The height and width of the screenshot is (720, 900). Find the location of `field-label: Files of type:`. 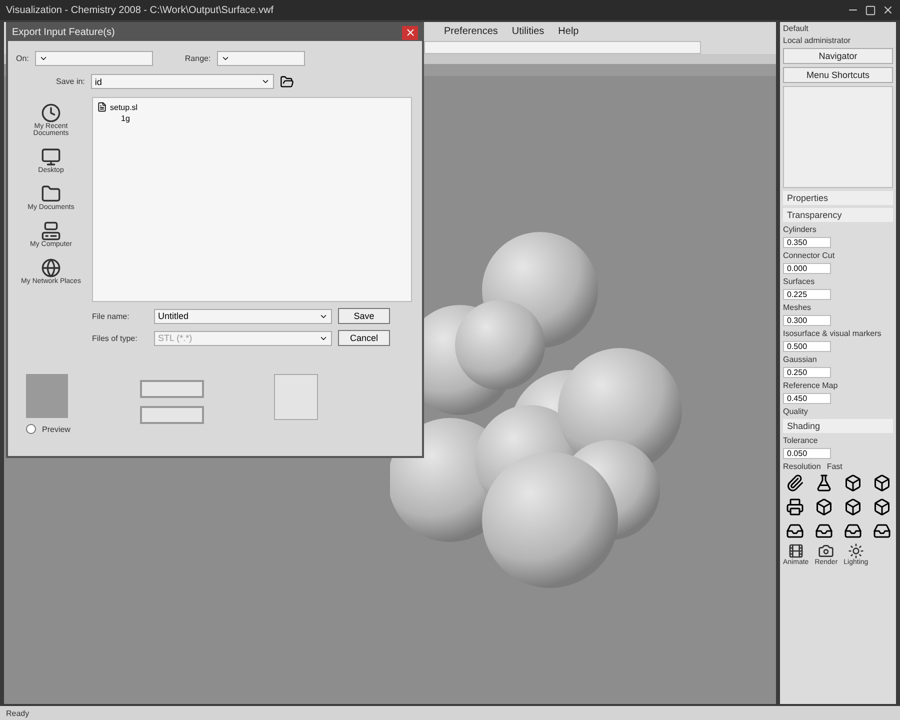

field-label: Files of type: is located at coordinates (115, 338).